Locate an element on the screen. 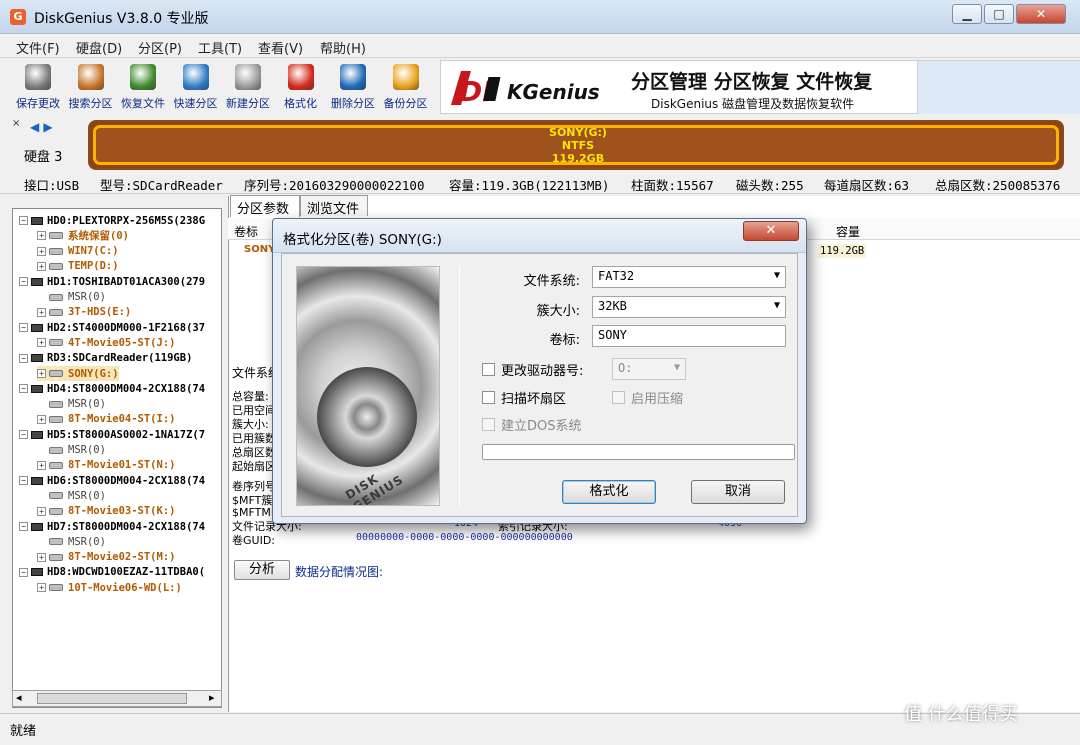 This screenshot has width=1080, height=745. toolbar-button-4: 快速分区 is located at coordinates (196, 87).